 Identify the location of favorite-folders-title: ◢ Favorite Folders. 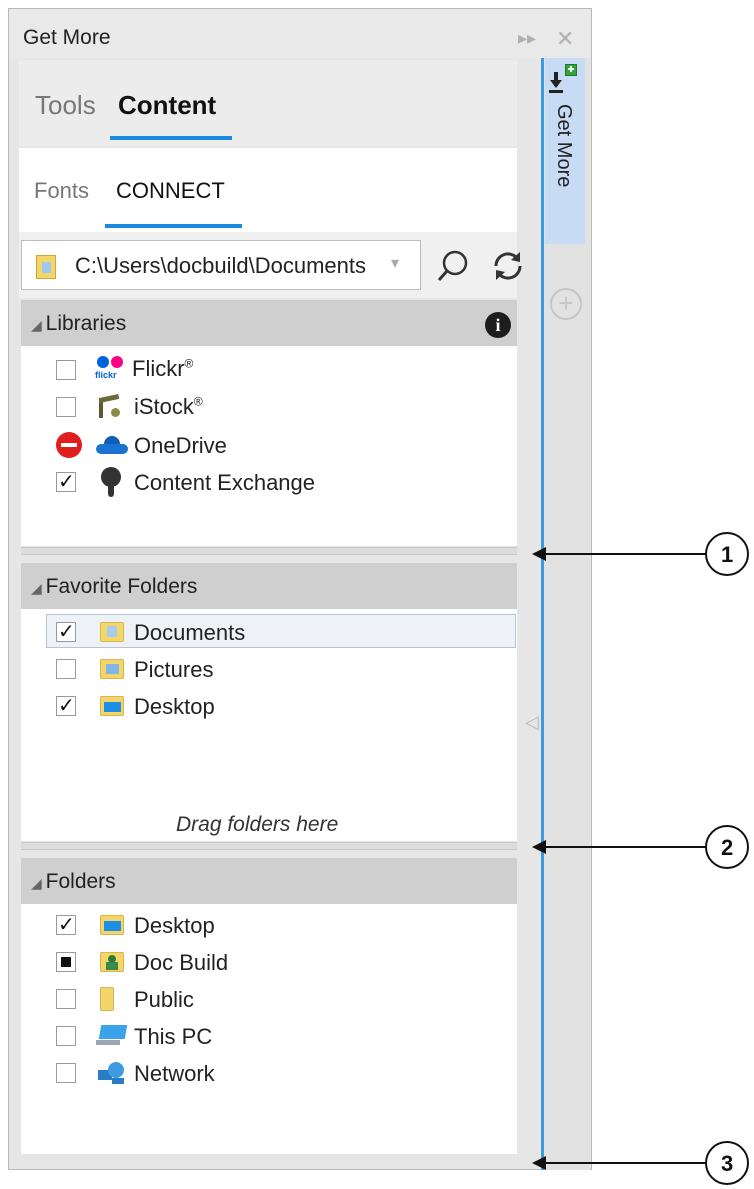
(114, 587).